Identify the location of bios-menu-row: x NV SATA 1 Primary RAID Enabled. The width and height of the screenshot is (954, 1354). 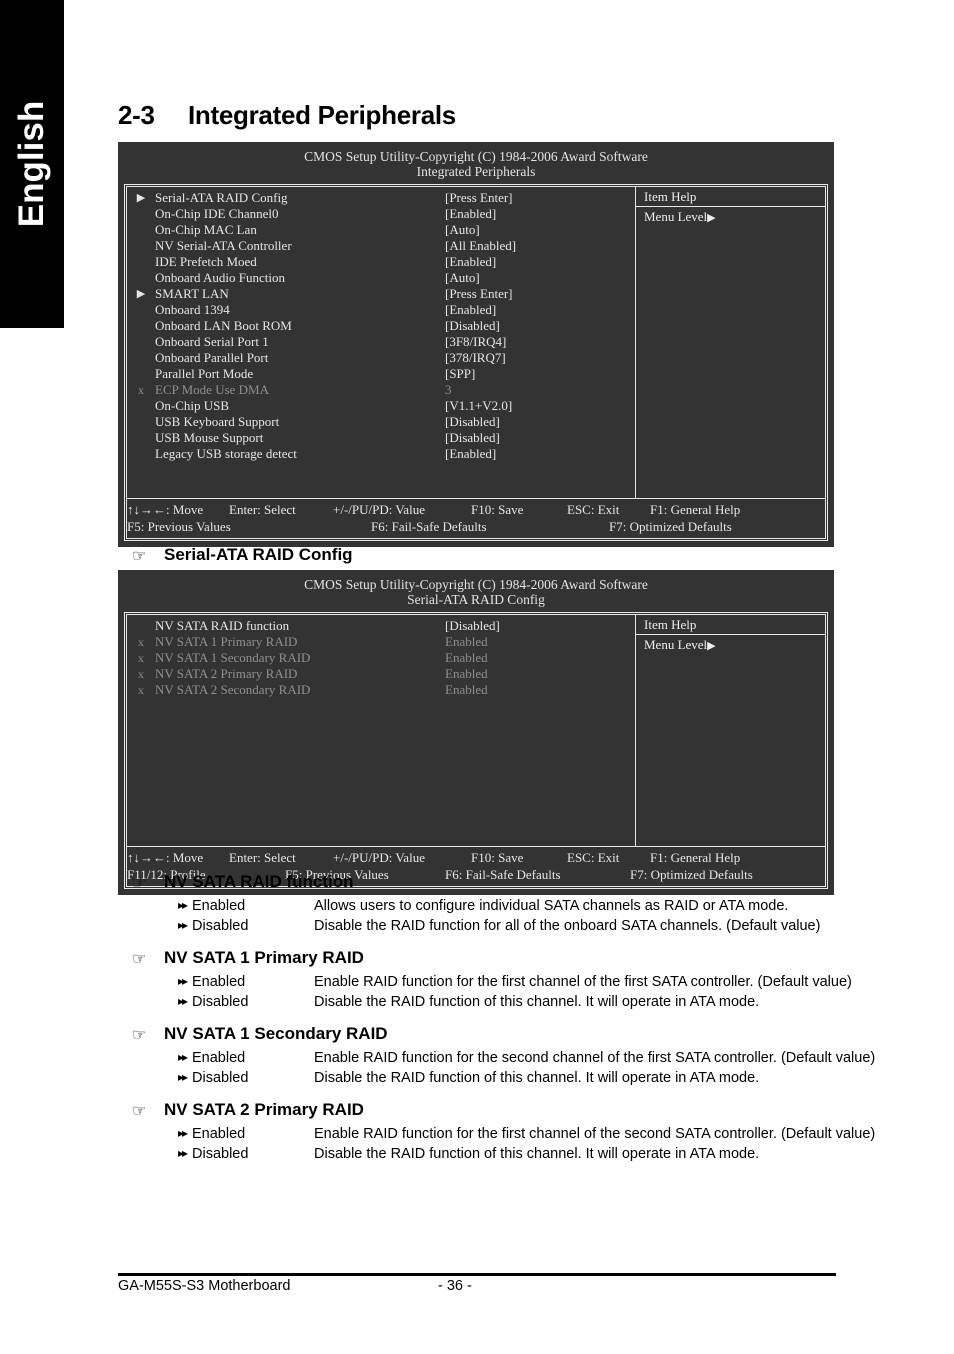
(381, 642).